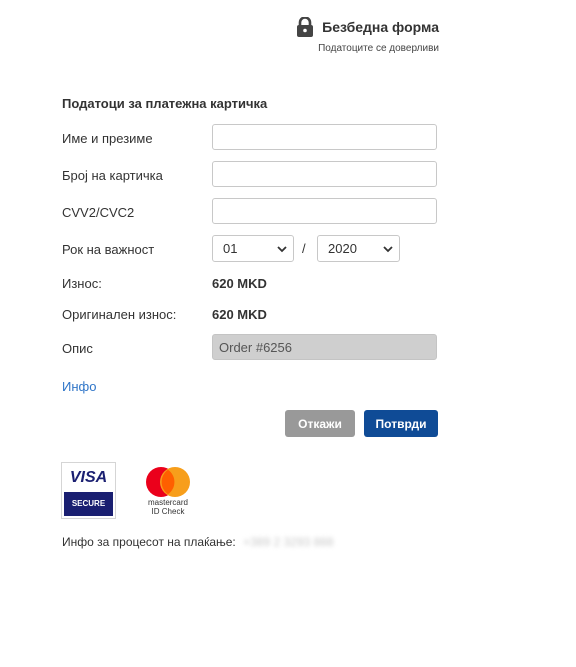  Describe the element at coordinates (253, 248) in the screenshot. I see `expiry-month-select: 01` at that location.